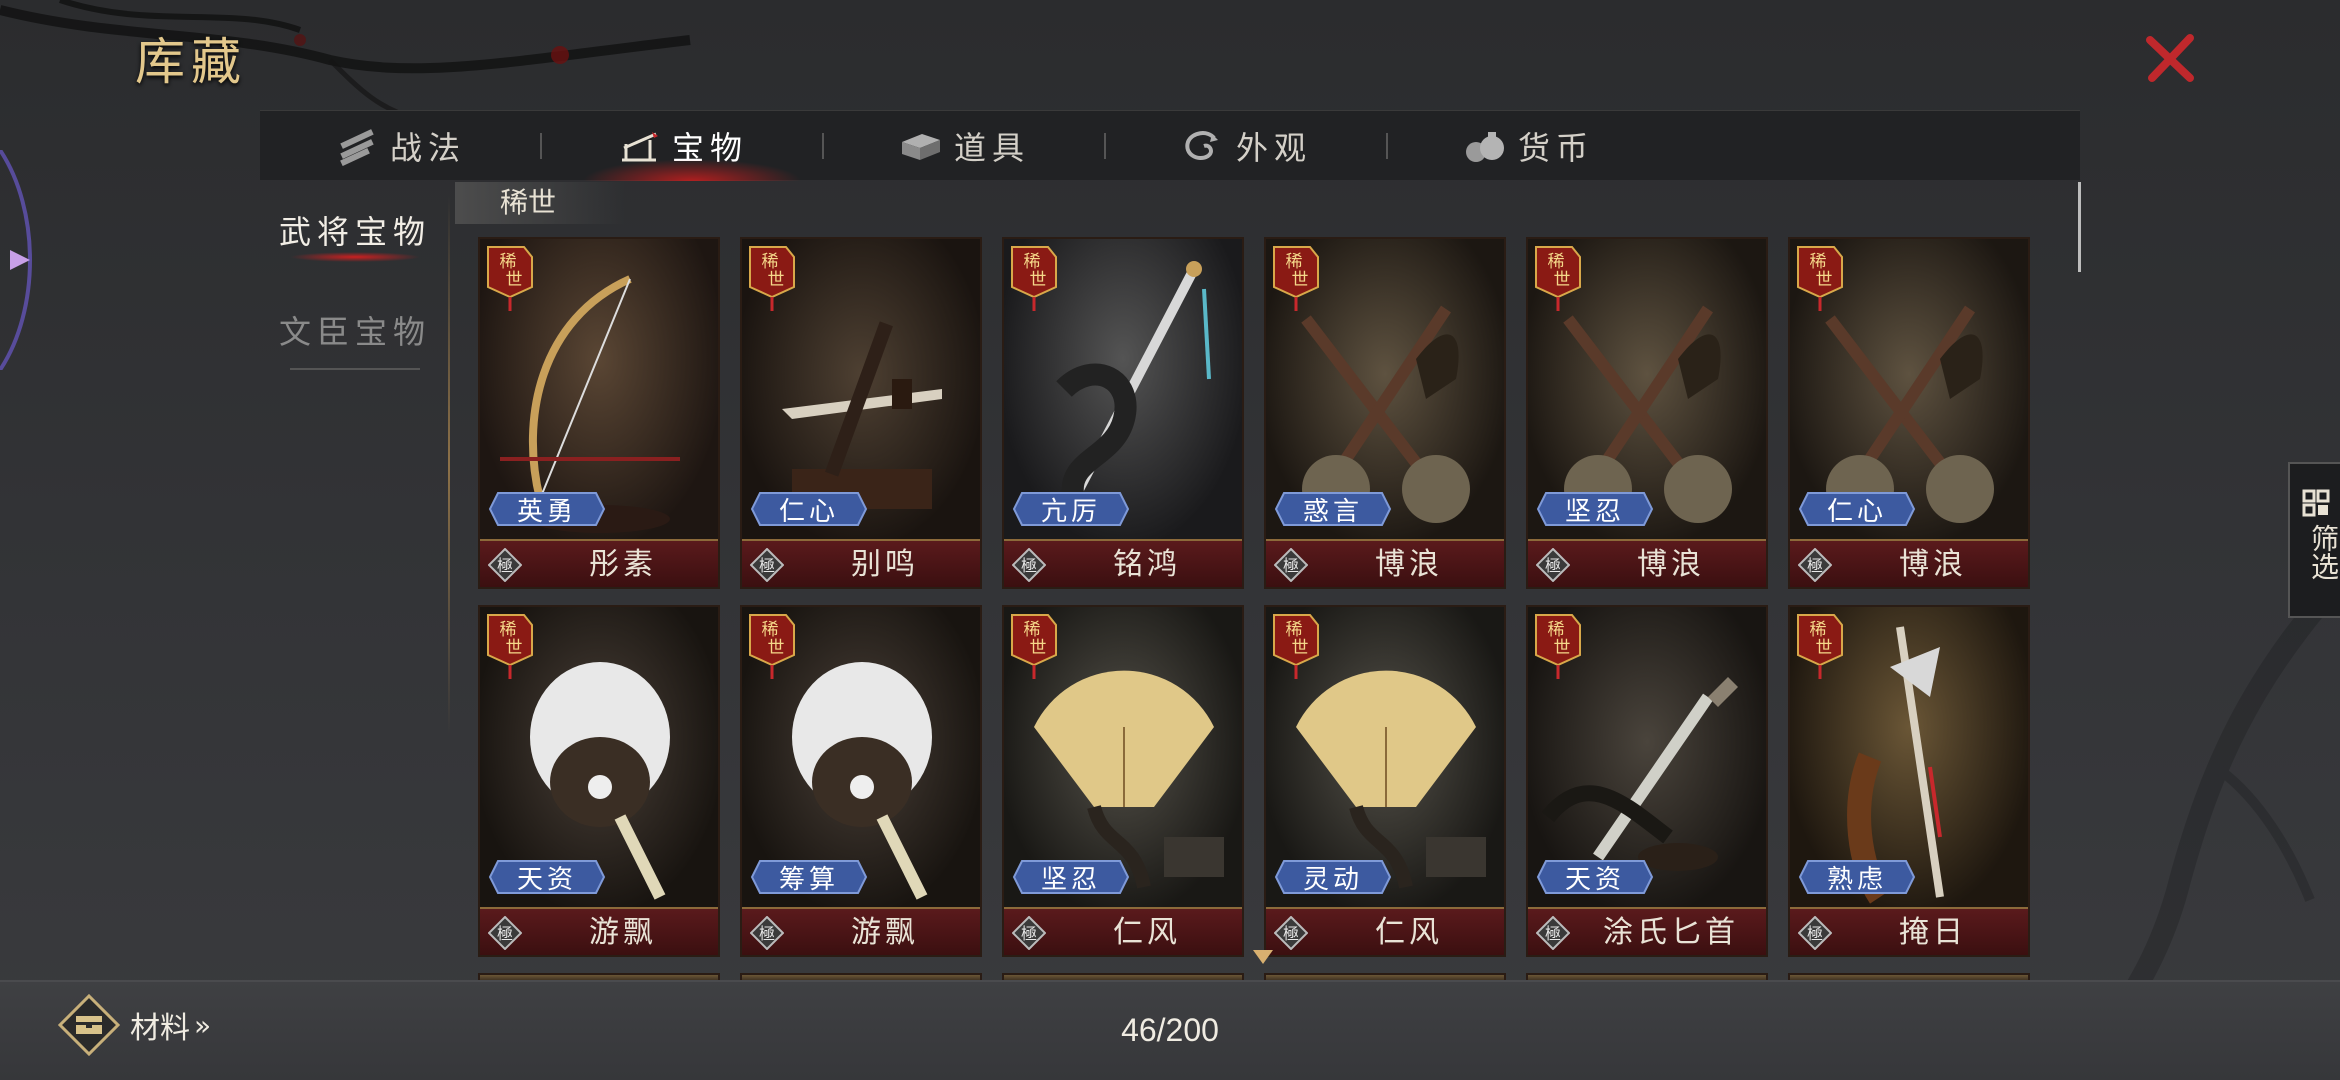 The height and width of the screenshot is (1080, 2340). Describe the element at coordinates (1123, 413) in the screenshot. I see `treasure-card: 稀世亢厉極 铭鸿` at that location.